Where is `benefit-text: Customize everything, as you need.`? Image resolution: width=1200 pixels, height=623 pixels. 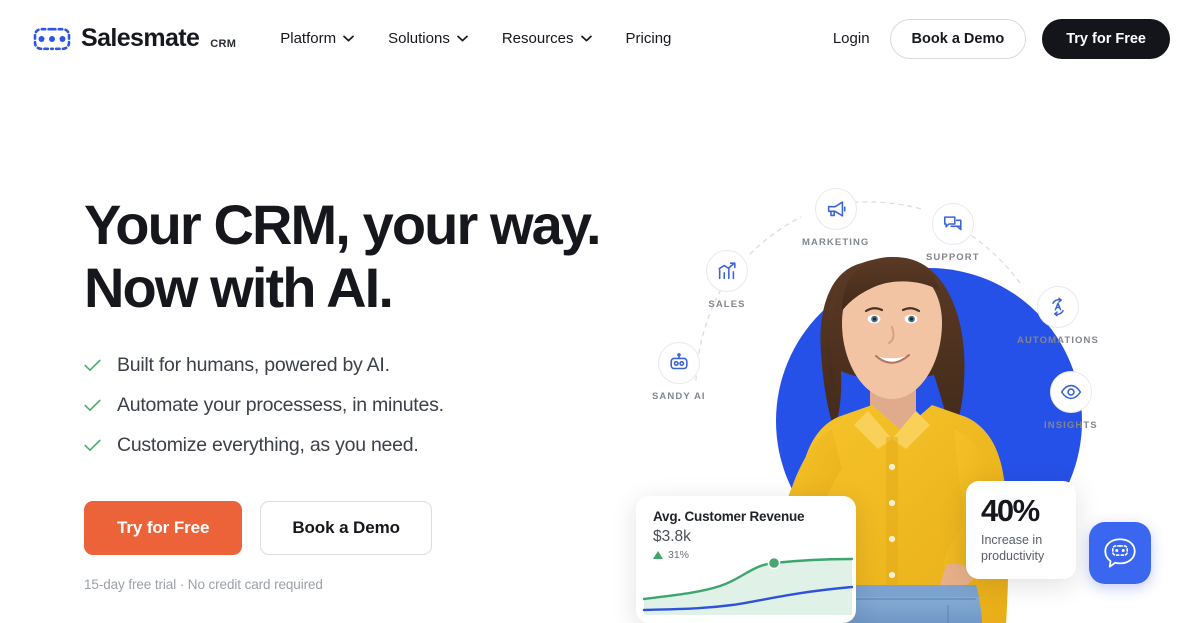 benefit-text: Customize everything, as you need. is located at coordinates (268, 444).